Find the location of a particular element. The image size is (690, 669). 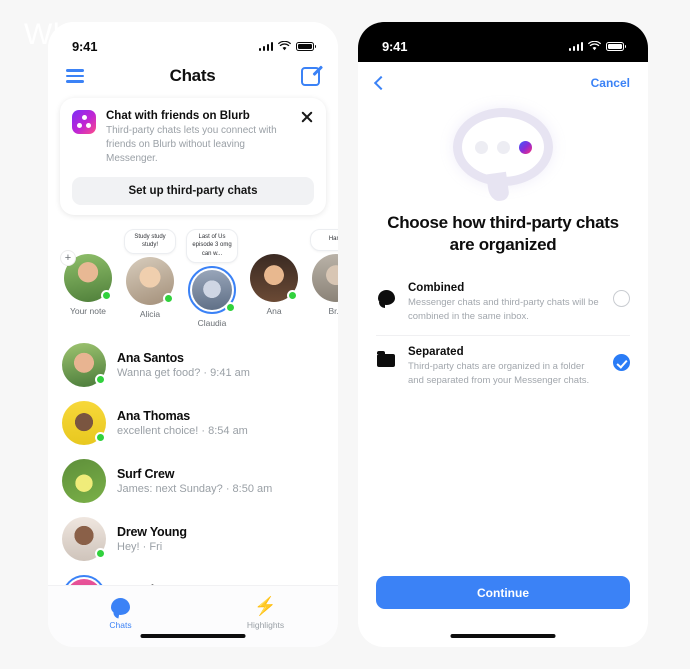

back-chevron-icon is located at coordinates (381, 83).